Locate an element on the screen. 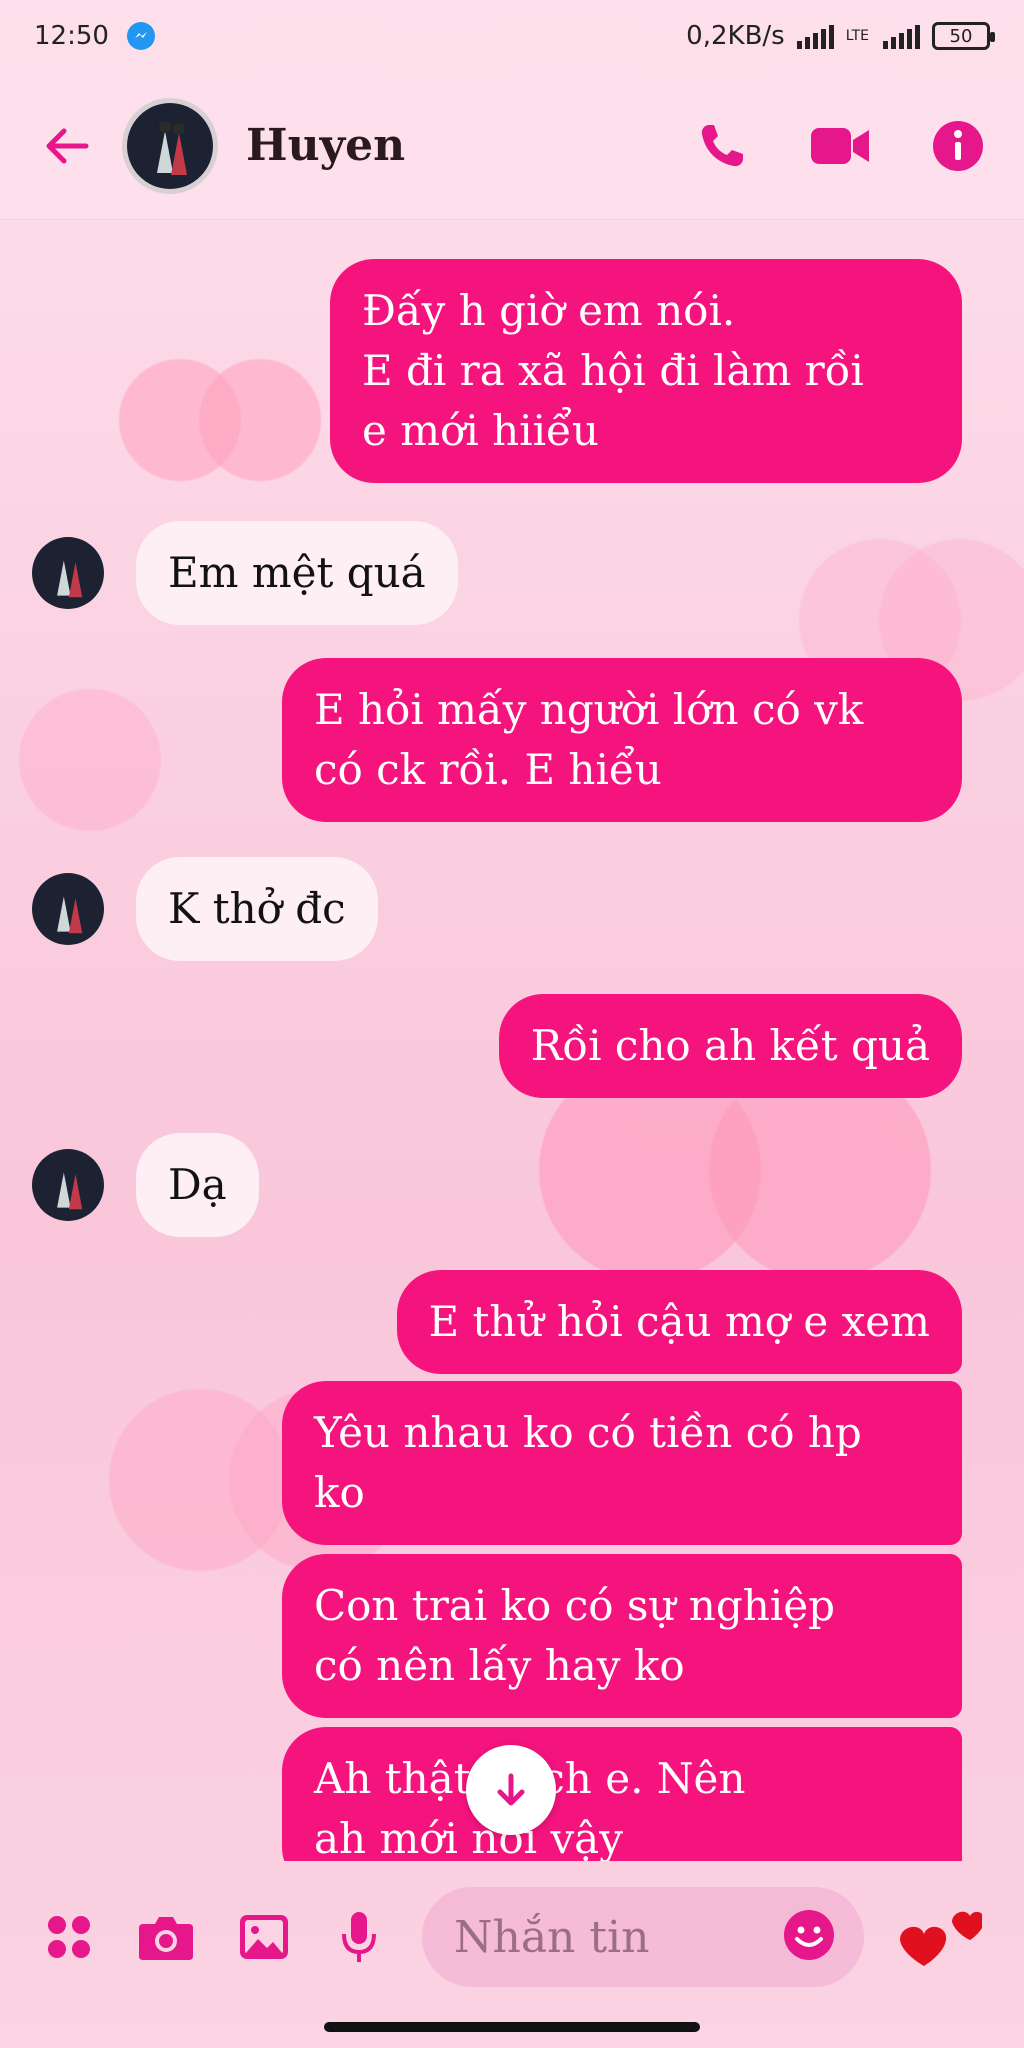  back-button is located at coordinates (66, 146).